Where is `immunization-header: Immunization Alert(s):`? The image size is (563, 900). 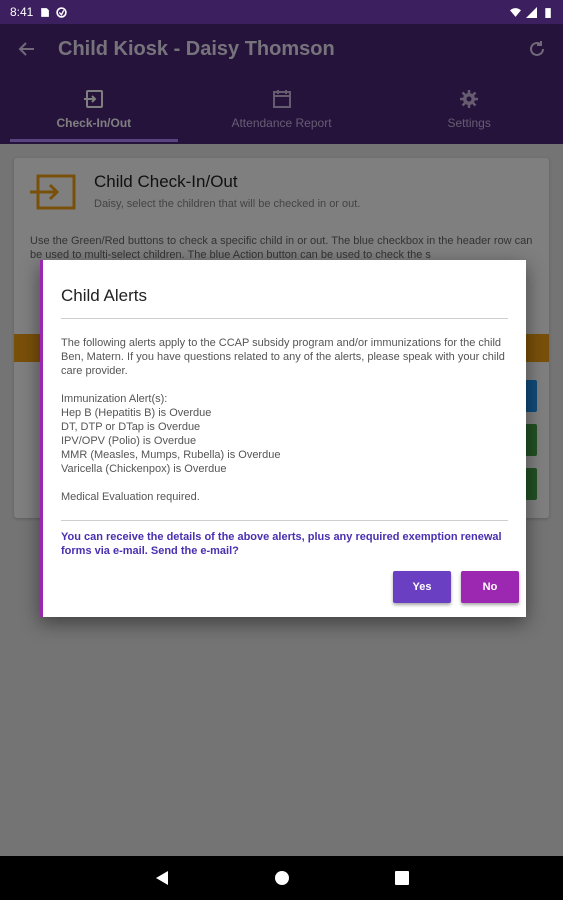
immunization-header: Immunization Alert(s): is located at coordinates (114, 399).